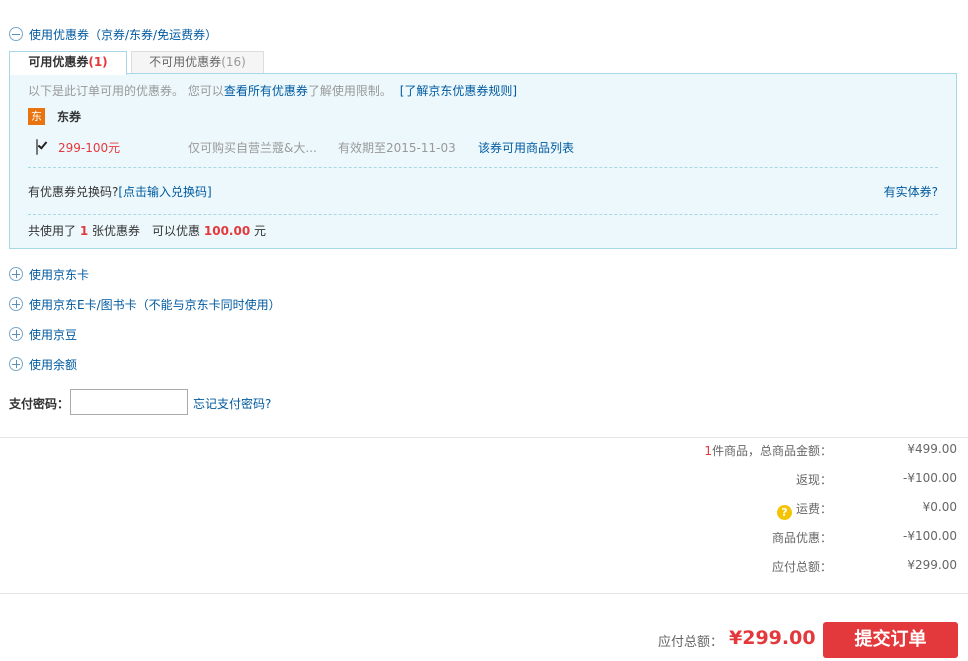  Describe the element at coordinates (126, 91) in the screenshot. I see `intro-prefix: 以下是此订单可用的优惠券。 您可以` at that location.